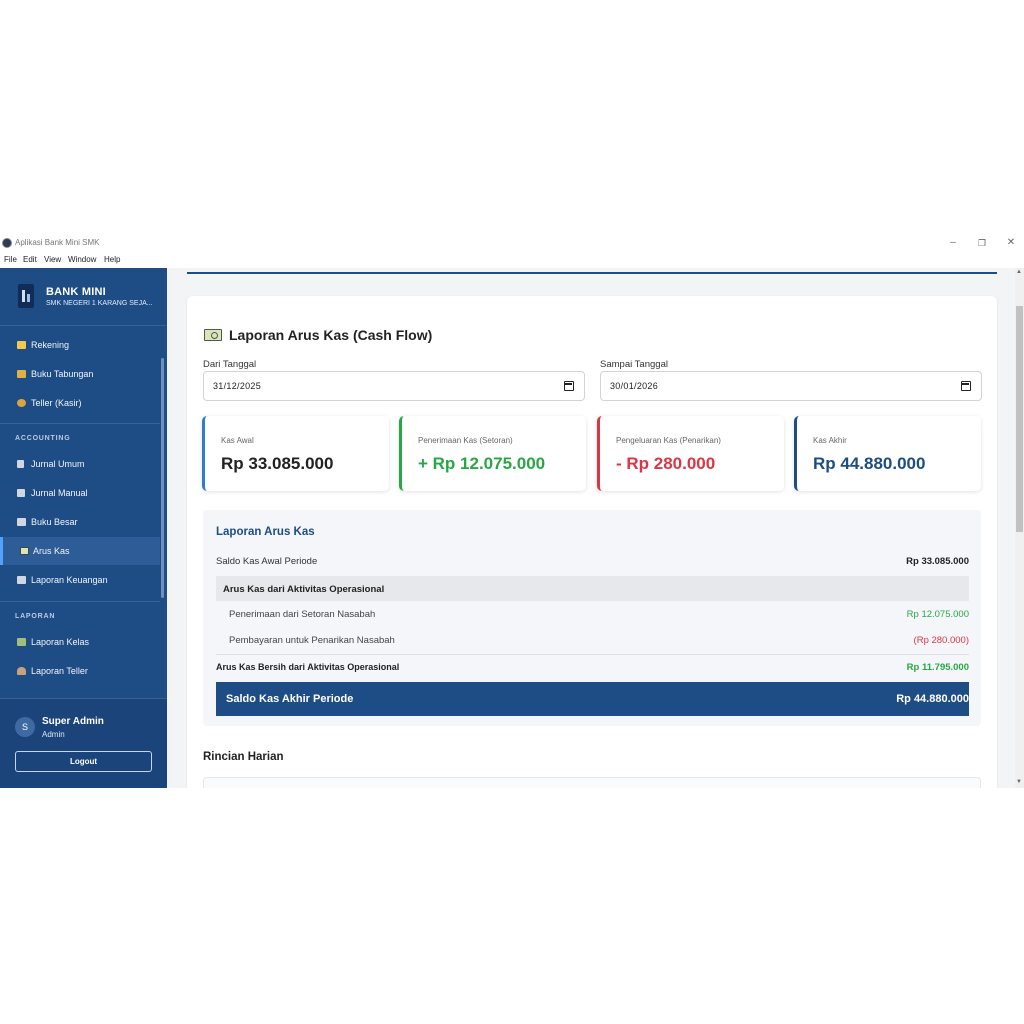  I want to click on from-date-label: Dari Tanggal, so click(230, 364).